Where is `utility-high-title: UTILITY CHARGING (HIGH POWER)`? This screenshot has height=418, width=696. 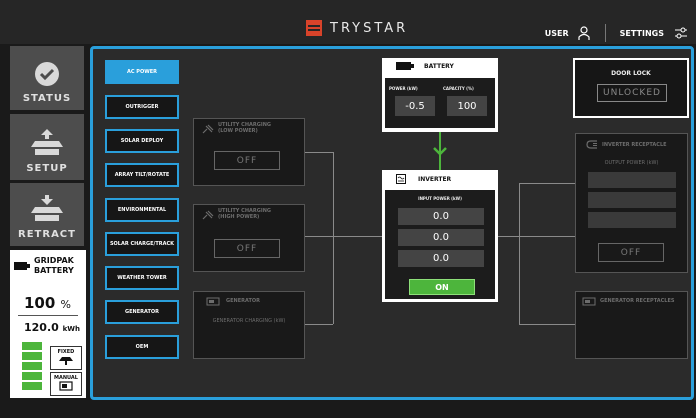 utility-high-title: UTILITY CHARGING (HIGH POWER) is located at coordinates (244, 214).